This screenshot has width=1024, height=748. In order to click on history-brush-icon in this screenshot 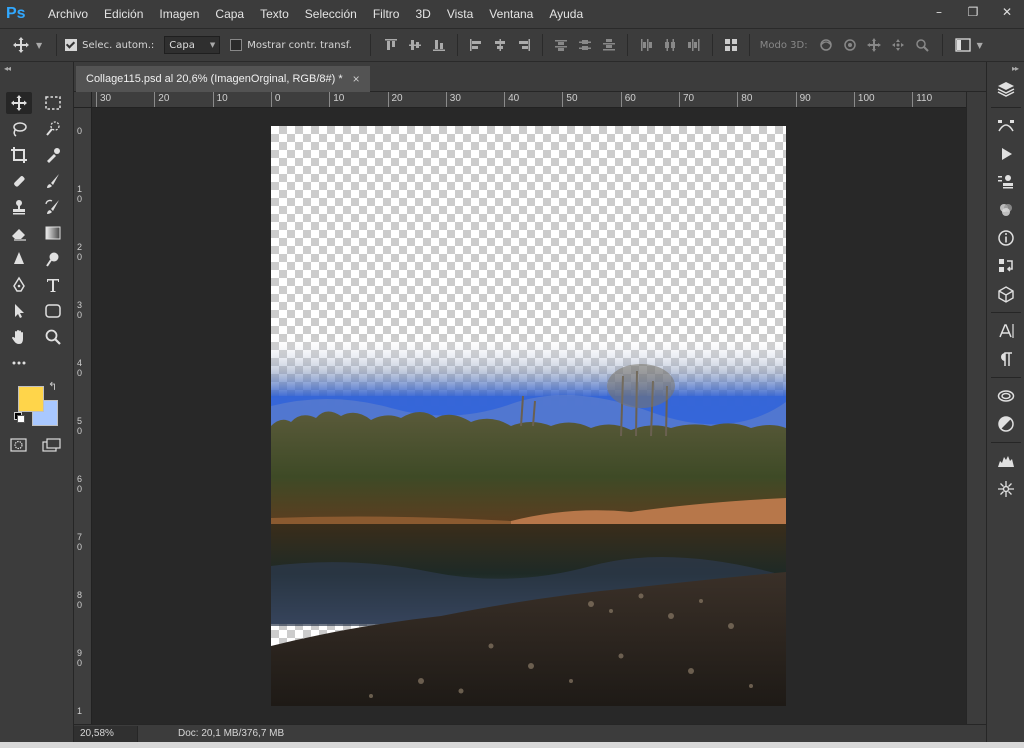, I will do `click(52, 206)`.